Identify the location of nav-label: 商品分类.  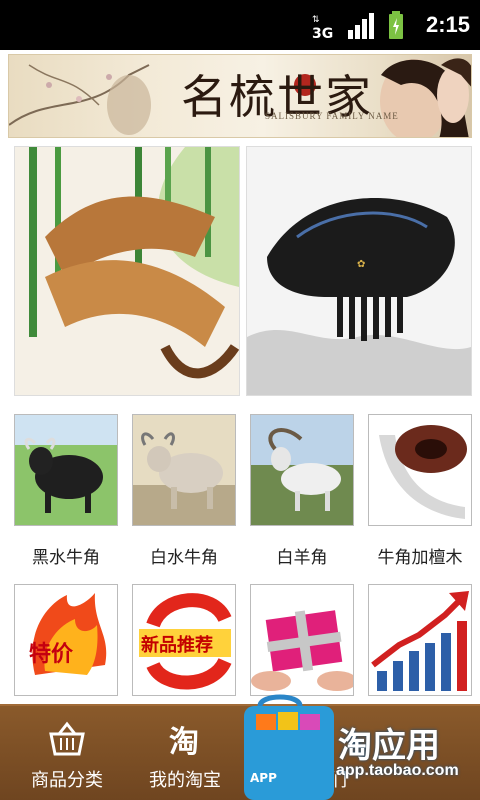
(67, 780).